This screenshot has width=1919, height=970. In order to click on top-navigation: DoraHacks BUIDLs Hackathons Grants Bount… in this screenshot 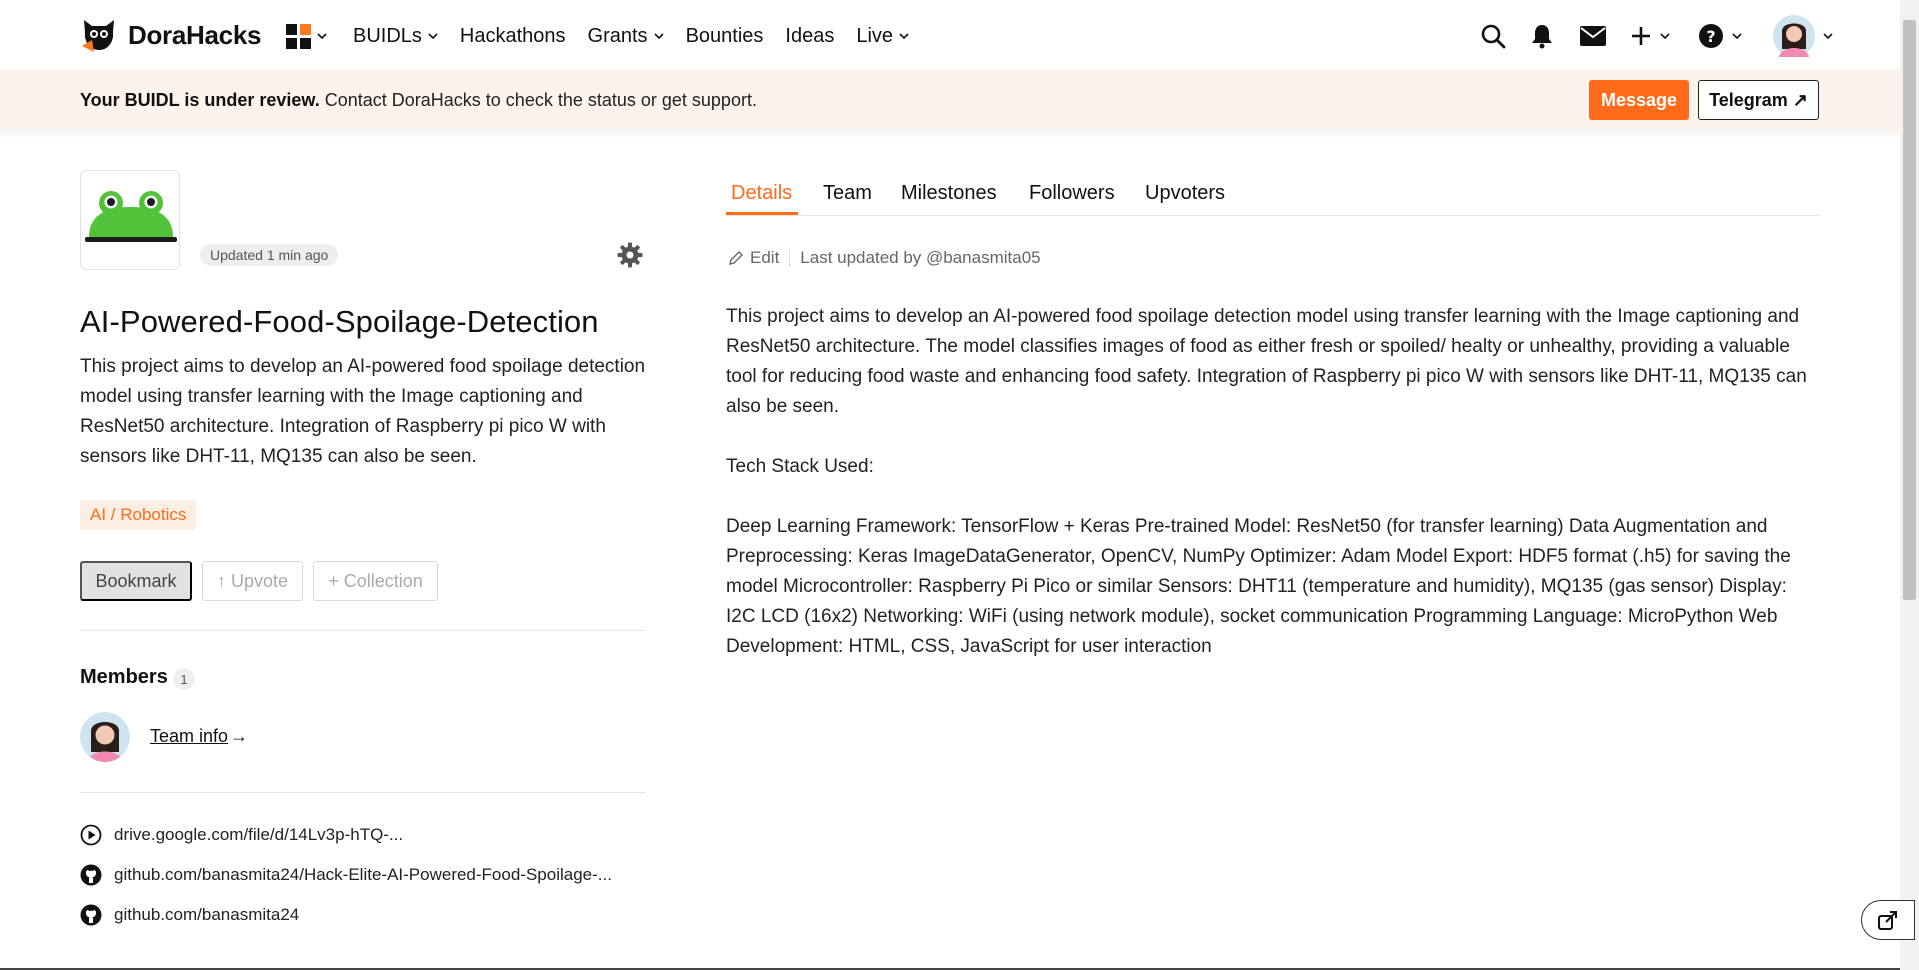, I will do `click(950, 35)`.